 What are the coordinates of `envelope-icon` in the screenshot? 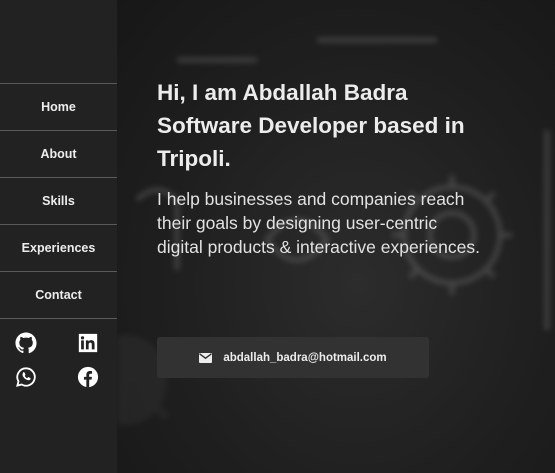 It's located at (206, 357).